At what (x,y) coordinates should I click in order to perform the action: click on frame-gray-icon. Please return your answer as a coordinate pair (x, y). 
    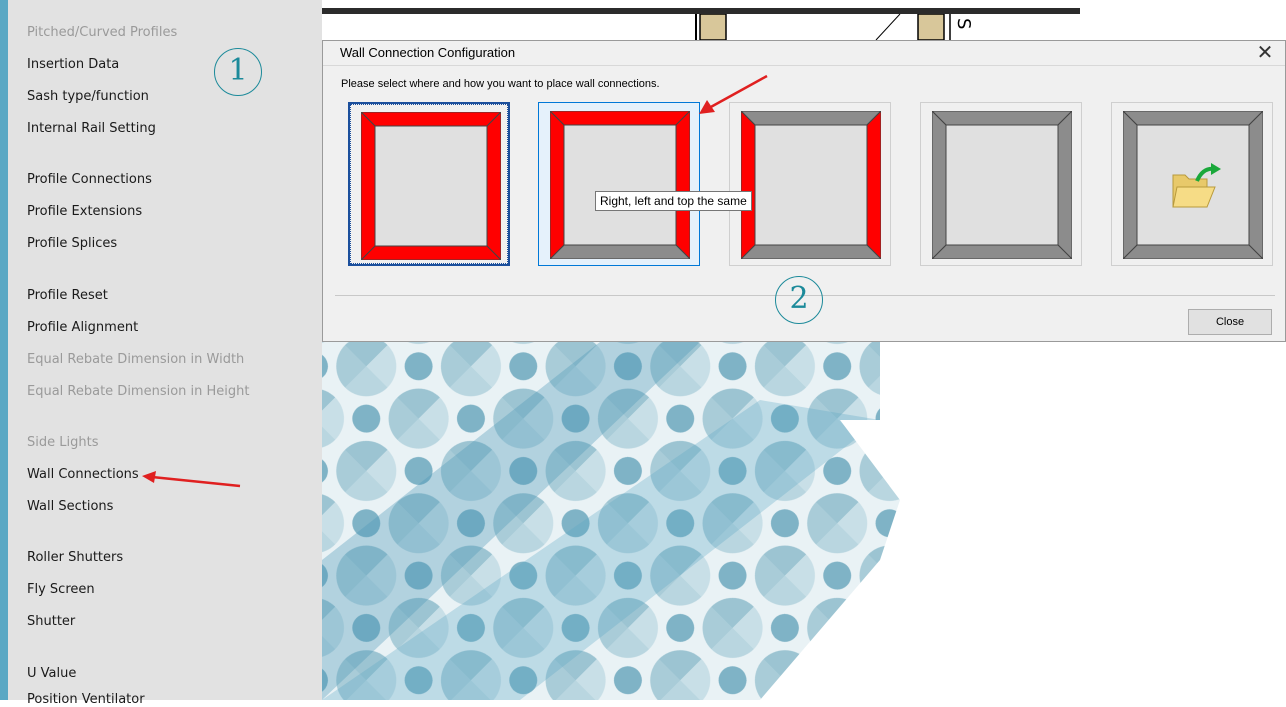
    Looking at the image, I should click on (1002, 185).